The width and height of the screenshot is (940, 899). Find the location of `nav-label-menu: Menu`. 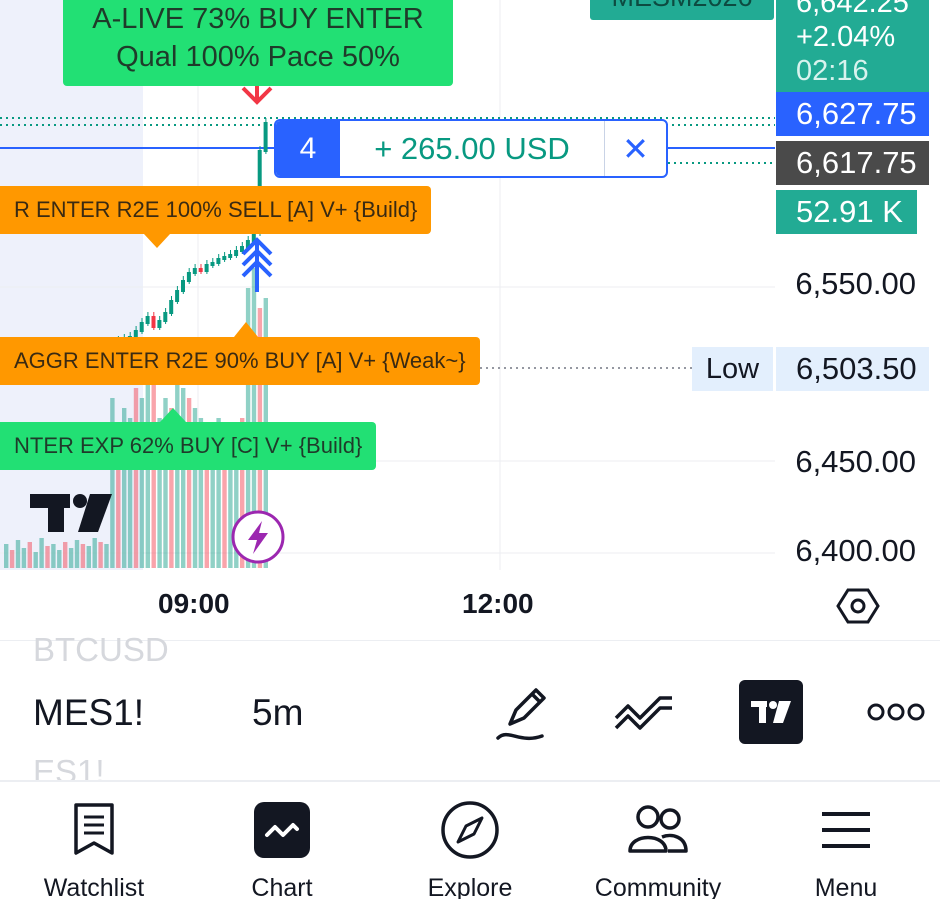

nav-label-menu: Menu is located at coordinates (846, 886).